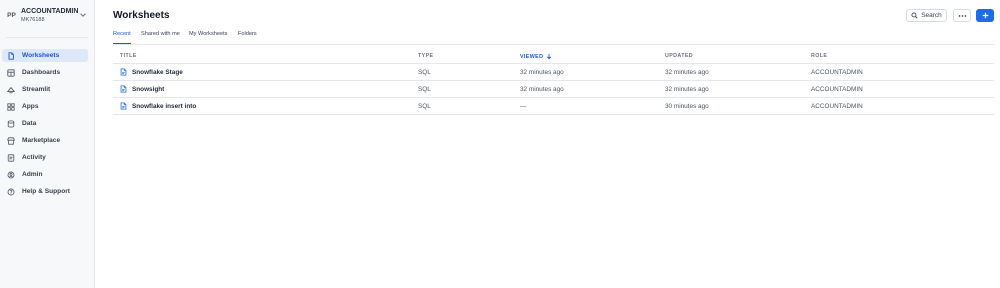 The image size is (1000, 288). What do you see at coordinates (41, 55) in the screenshot?
I see `sidebar-item-label: Worksheets` at bounding box center [41, 55].